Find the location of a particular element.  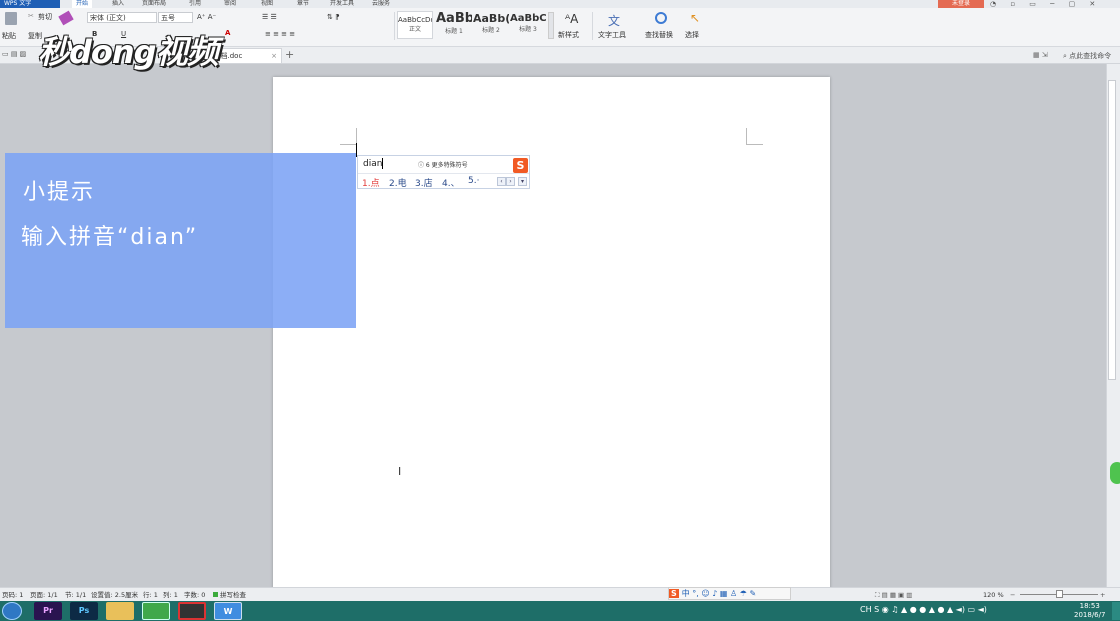

status-pages: 页面: 1/1 is located at coordinates (44, 595).